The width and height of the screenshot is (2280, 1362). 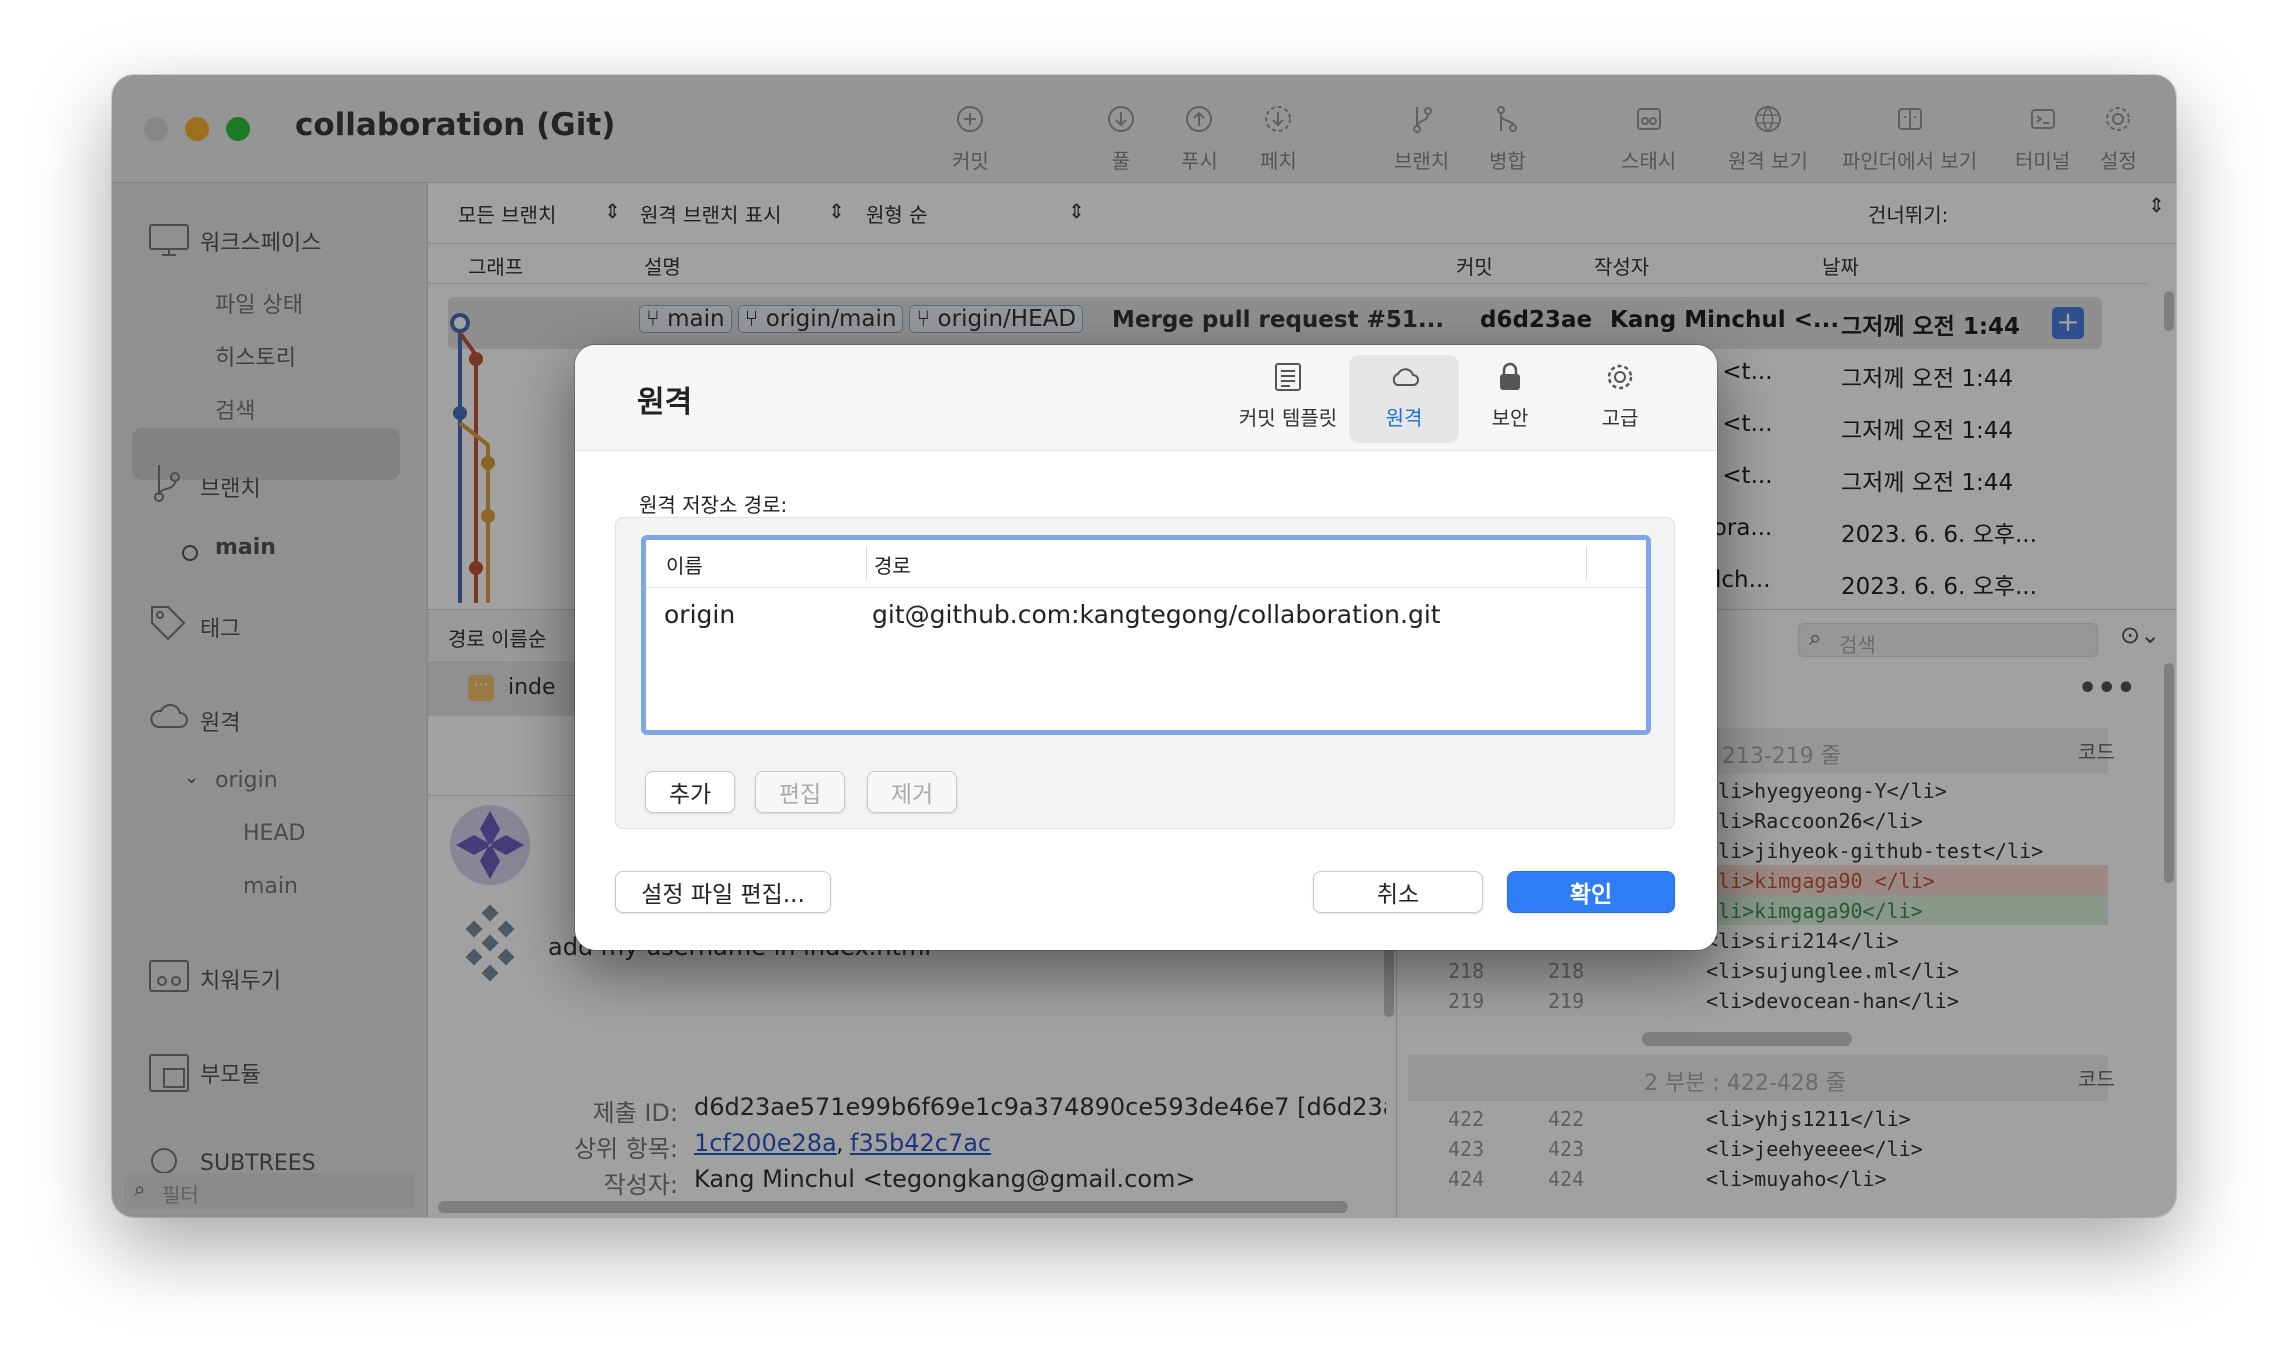 I want to click on tab-advanced: 고급, so click(x=1620, y=399).